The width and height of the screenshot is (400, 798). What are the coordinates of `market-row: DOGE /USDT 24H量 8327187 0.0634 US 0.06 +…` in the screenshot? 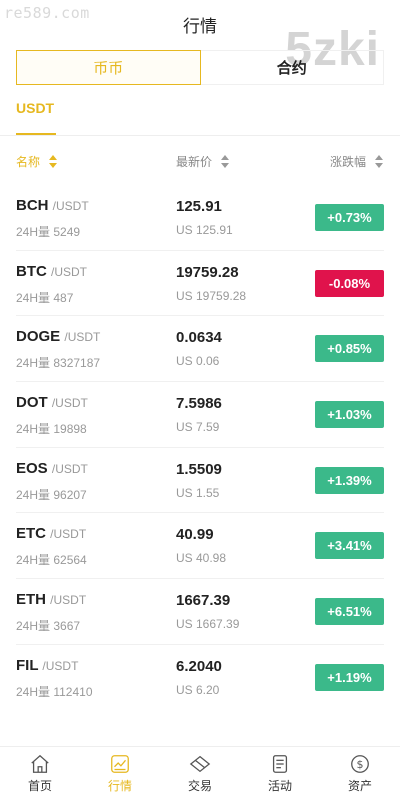 It's located at (200, 349).